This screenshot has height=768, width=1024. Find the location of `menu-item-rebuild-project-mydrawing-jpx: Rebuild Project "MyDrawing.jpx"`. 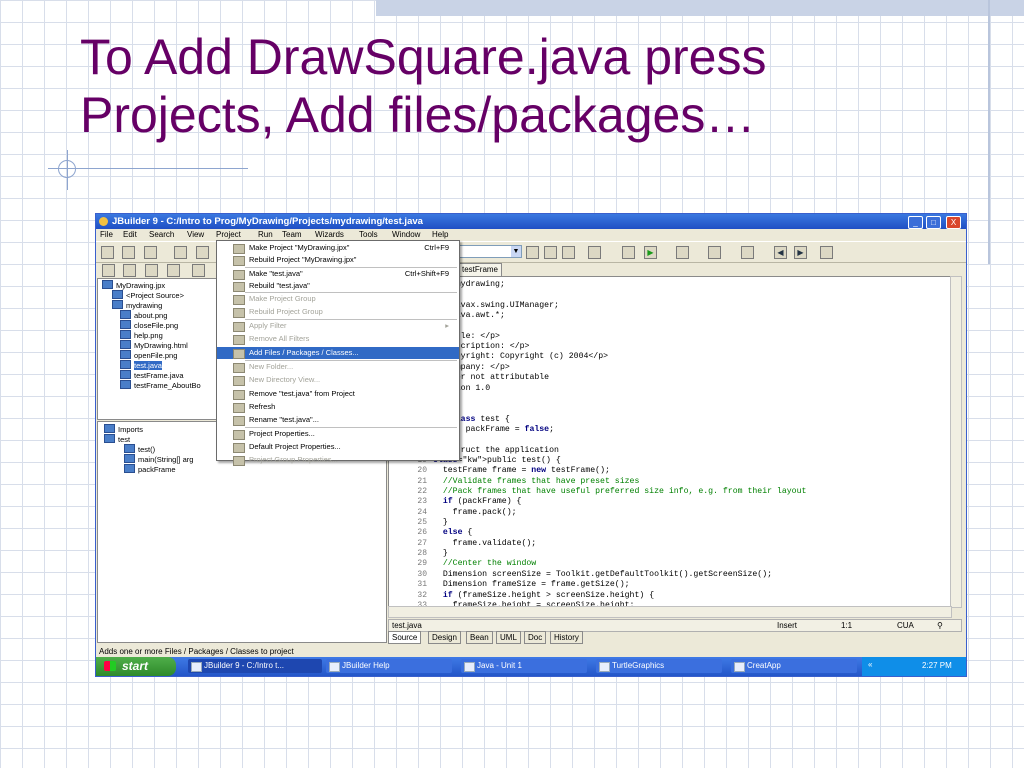

menu-item-rebuild-project-mydrawing-jpx: Rebuild Project "MyDrawing.jpx" is located at coordinates (338, 260).